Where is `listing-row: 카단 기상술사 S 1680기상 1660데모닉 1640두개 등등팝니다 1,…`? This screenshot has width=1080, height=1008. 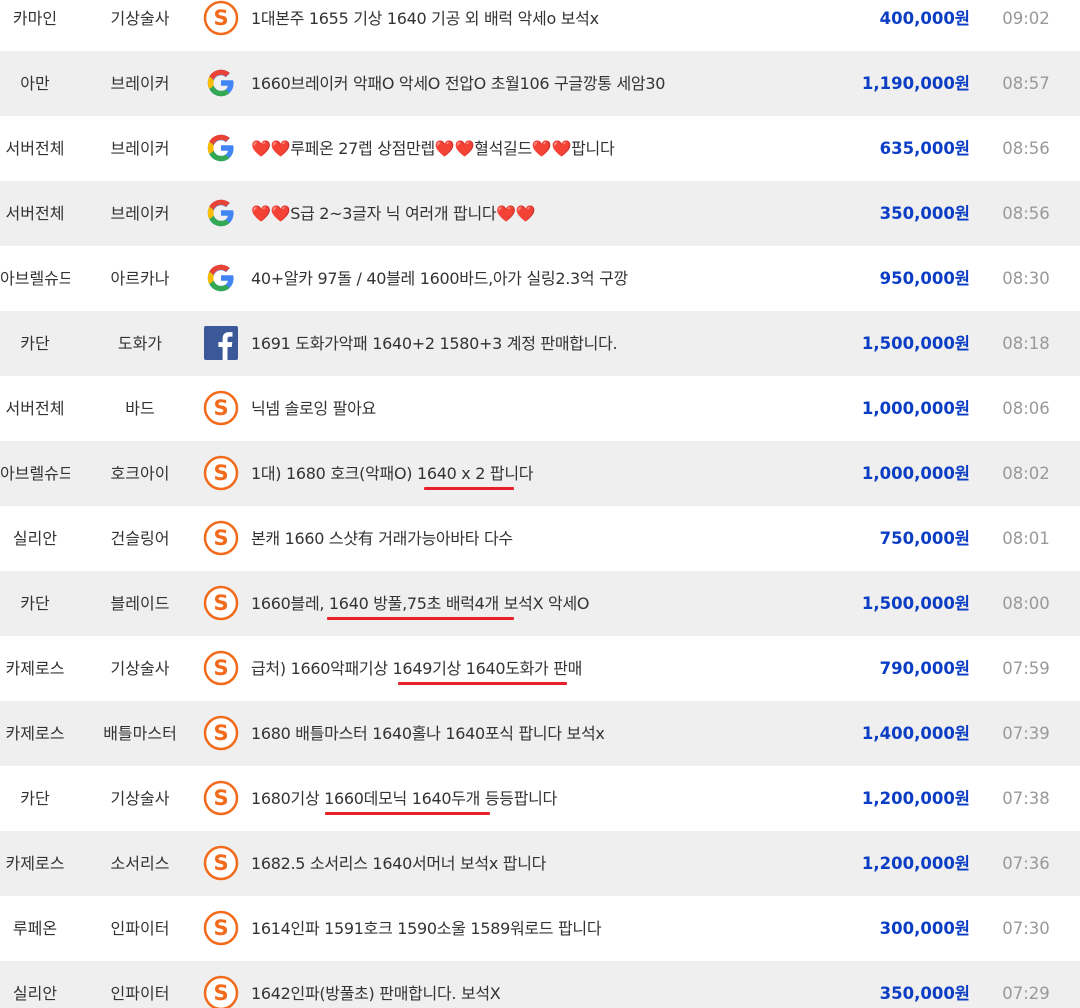
listing-row: 카단 기상술사 S 1680기상 1660데모닉 1640두개 등등팝니다 1,… is located at coordinates (540, 798).